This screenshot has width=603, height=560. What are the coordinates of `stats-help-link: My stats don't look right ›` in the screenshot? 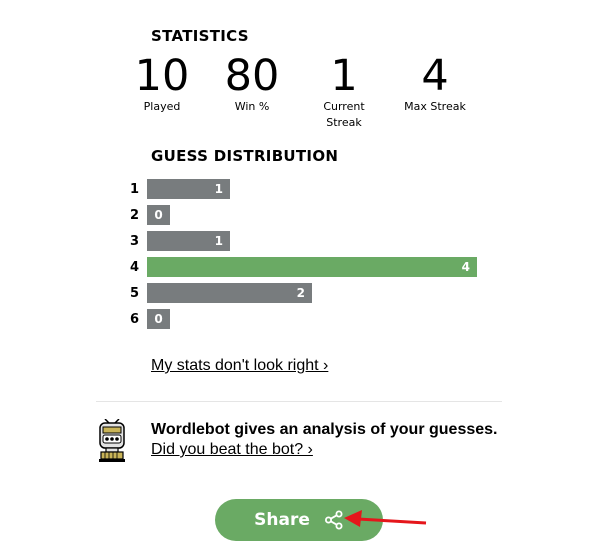 It's located at (239, 366).